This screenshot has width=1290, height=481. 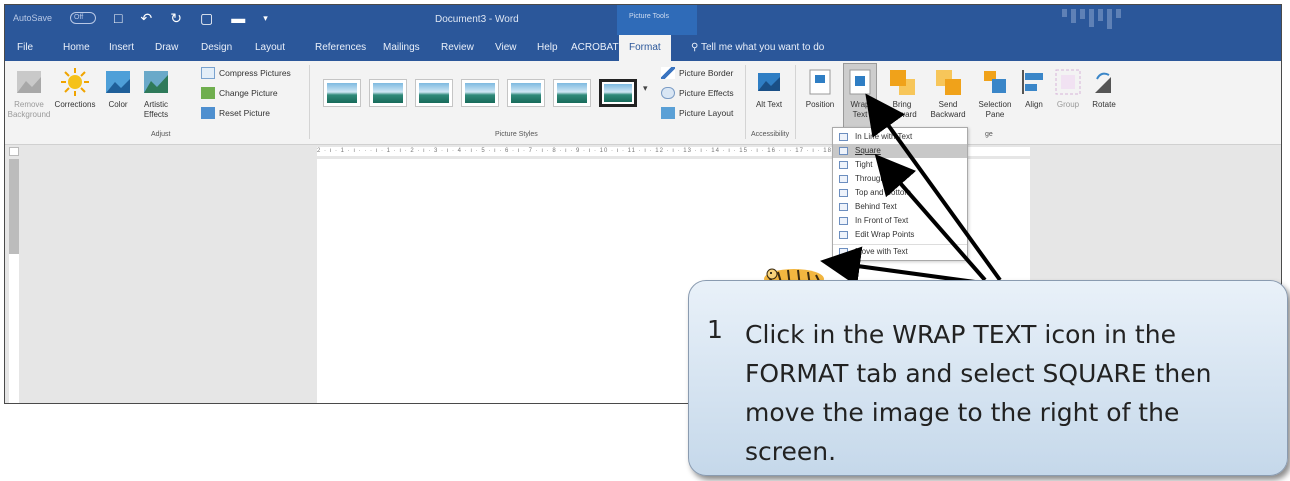 What do you see at coordinates (902, 93) in the screenshot?
I see `bring-forward-button: Bring Forward` at bounding box center [902, 93].